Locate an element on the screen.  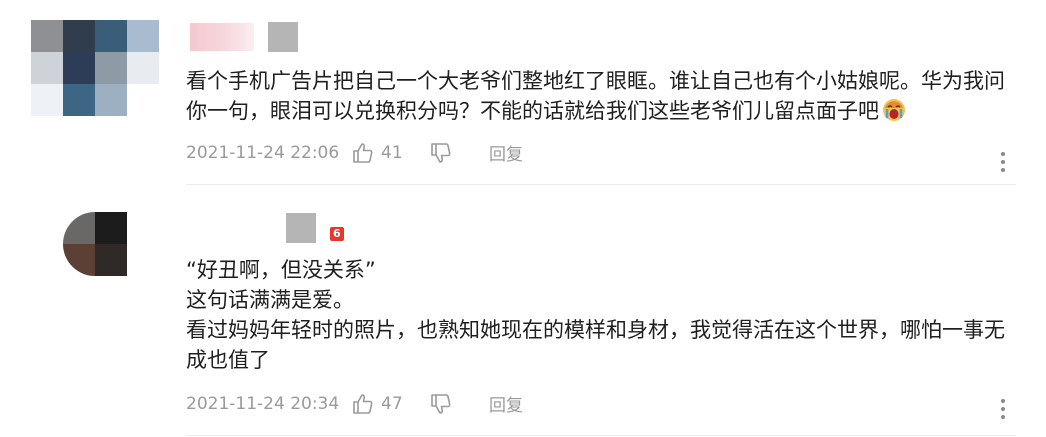
username-row: 6 is located at coordinates (315, 228).